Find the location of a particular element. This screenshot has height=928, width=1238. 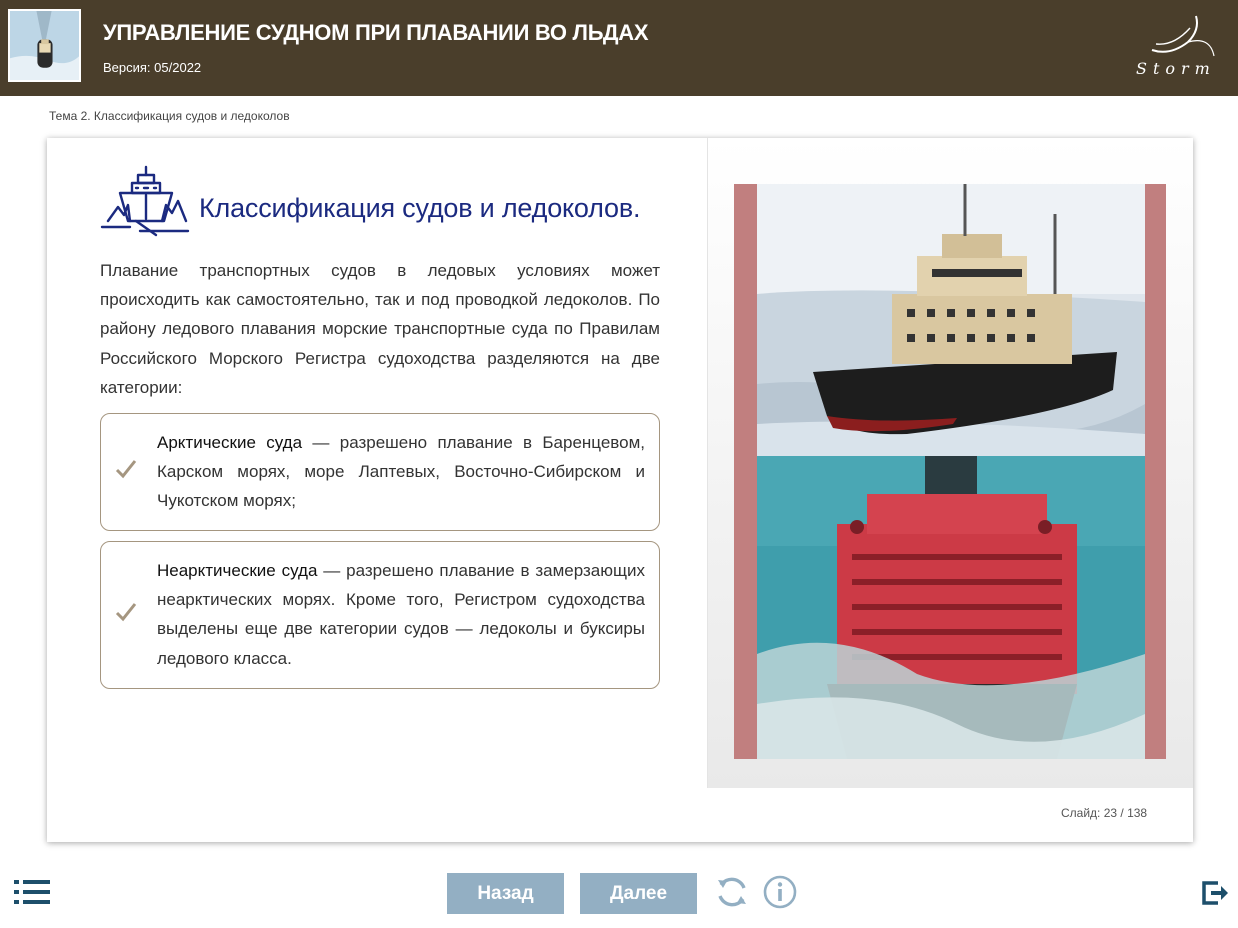

category-term: Неарктические суда is located at coordinates (237, 570).